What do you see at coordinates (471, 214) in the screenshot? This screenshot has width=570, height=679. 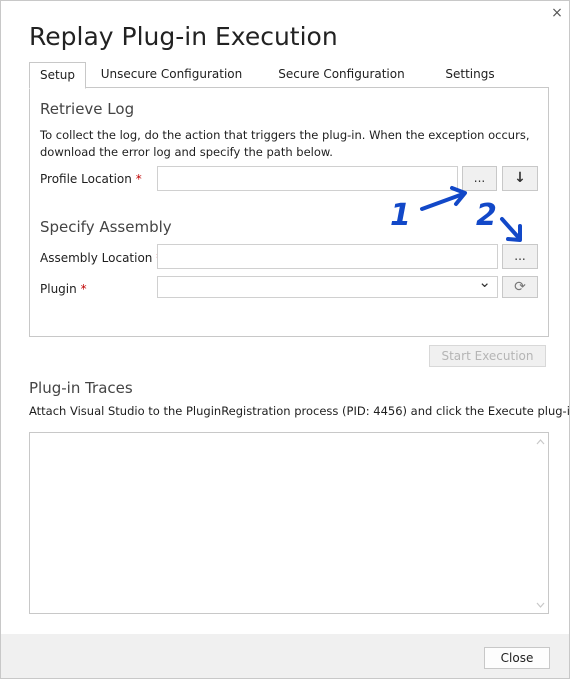 I see `annotation-arrows` at bounding box center [471, 214].